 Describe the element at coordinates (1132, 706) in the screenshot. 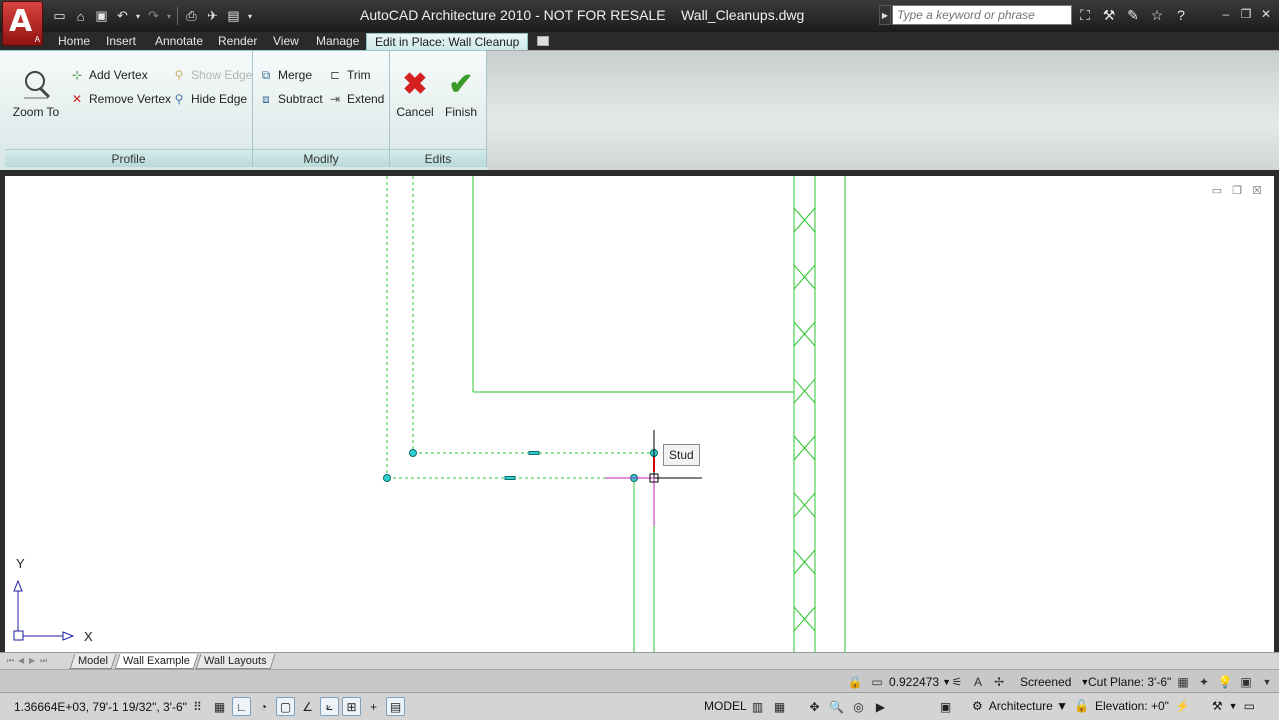

I see `elevation-field: Elevation: +0"` at that location.